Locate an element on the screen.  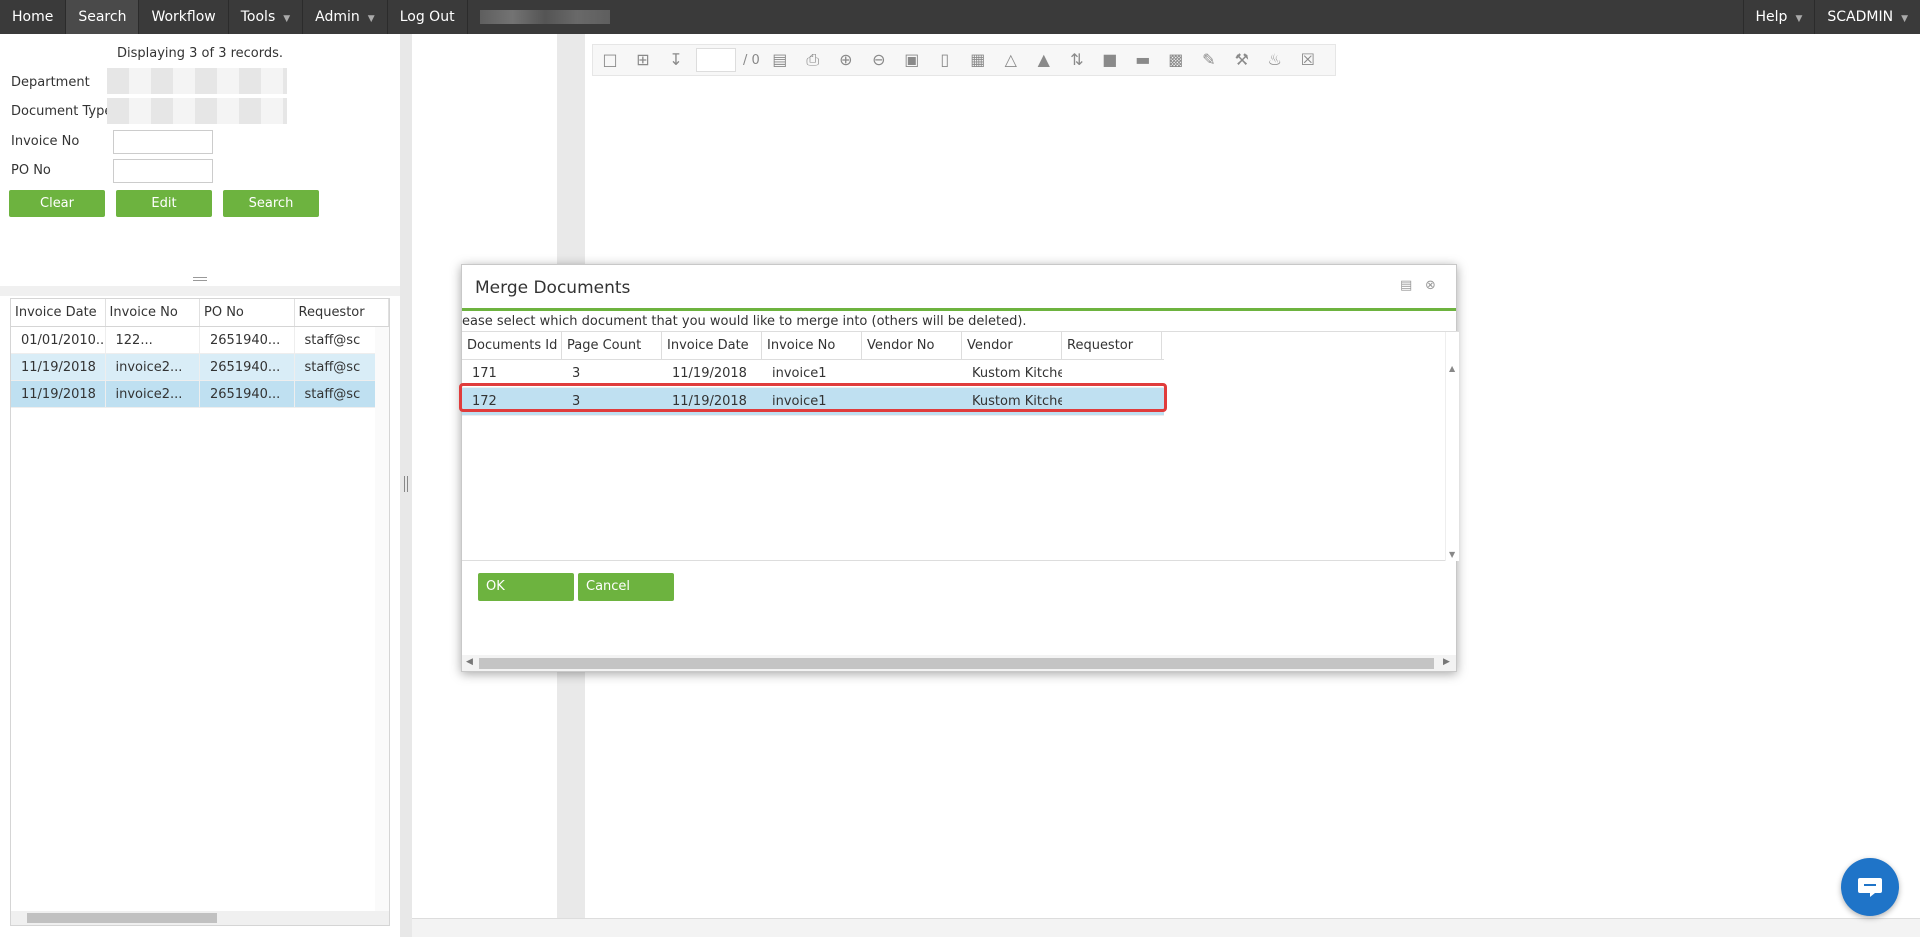
edit-button: Edit is located at coordinates (164, 203).